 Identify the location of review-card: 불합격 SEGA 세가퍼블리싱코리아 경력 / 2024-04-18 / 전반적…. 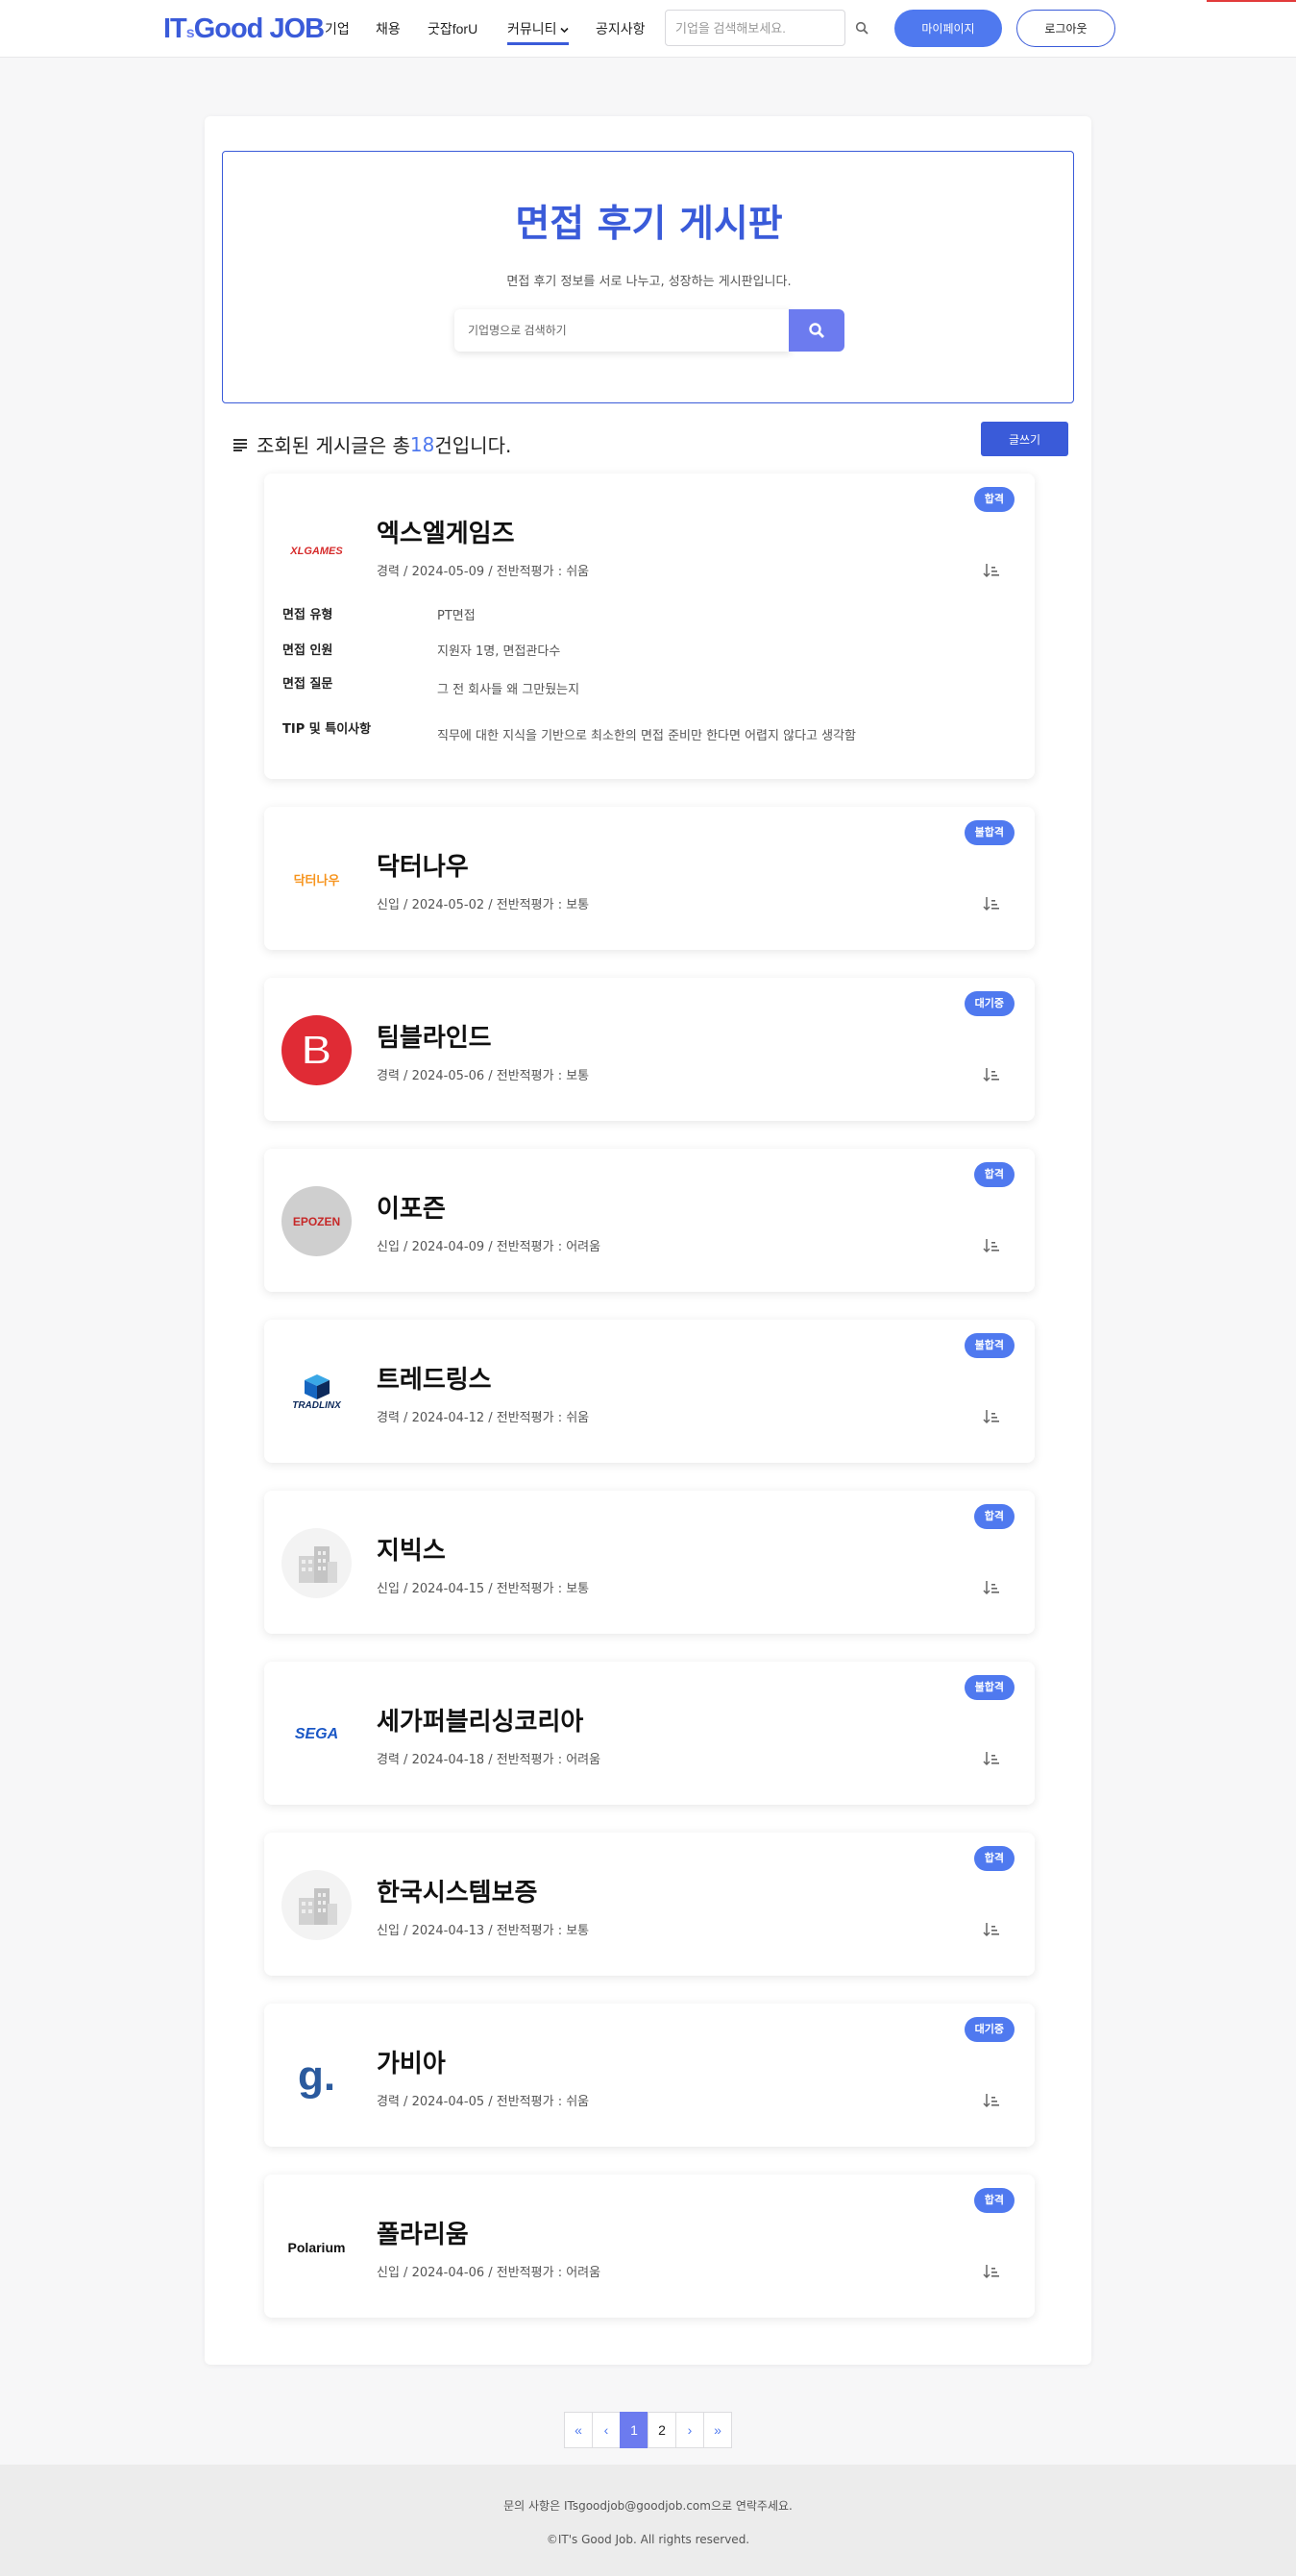
(649, 1733).